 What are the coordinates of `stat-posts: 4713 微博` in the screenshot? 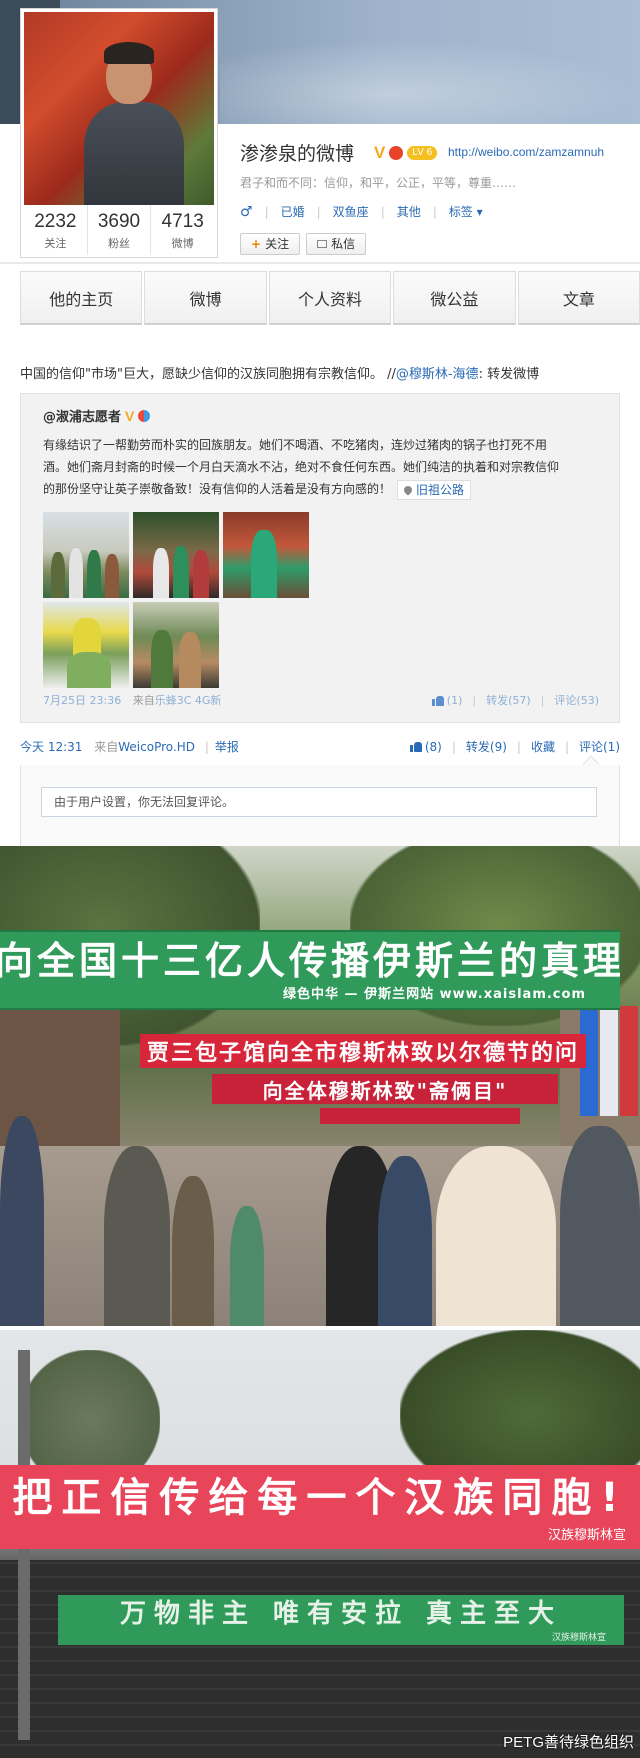 It's located at (182, 230).